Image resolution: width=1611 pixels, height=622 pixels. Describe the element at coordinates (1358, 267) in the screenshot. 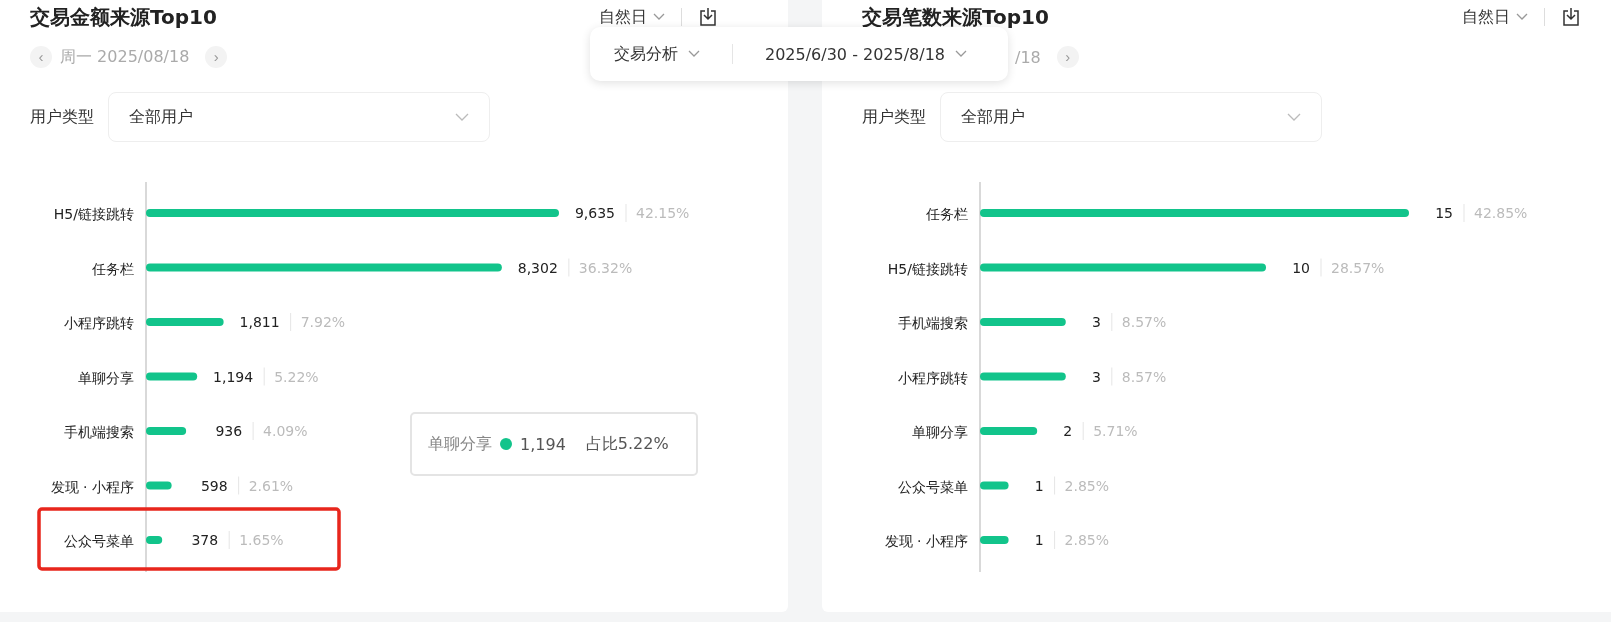

I see `percent-label: 28.57%` at that location.